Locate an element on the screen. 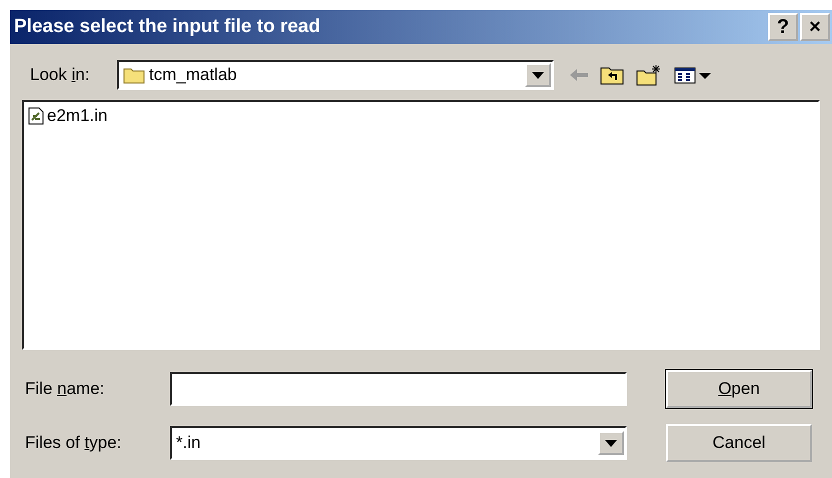 The width and height of the screenshot is (832, 478). file-name-field is located at coordinates (398, 389).